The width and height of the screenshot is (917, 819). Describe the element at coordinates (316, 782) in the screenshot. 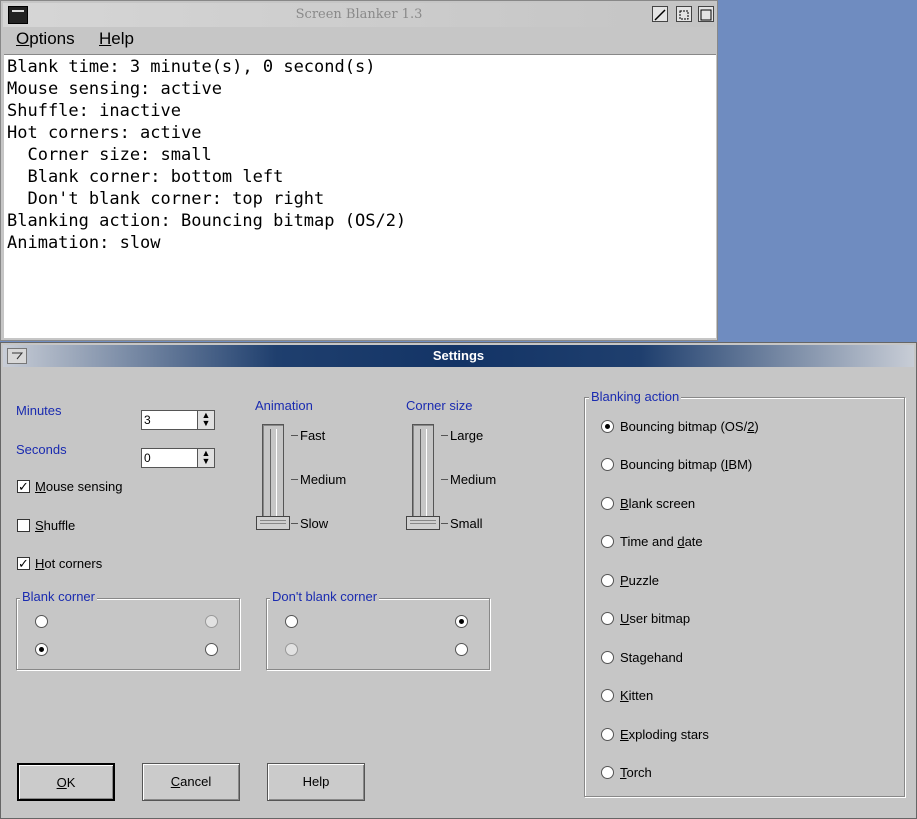

I see `help-button: Help` at that location.